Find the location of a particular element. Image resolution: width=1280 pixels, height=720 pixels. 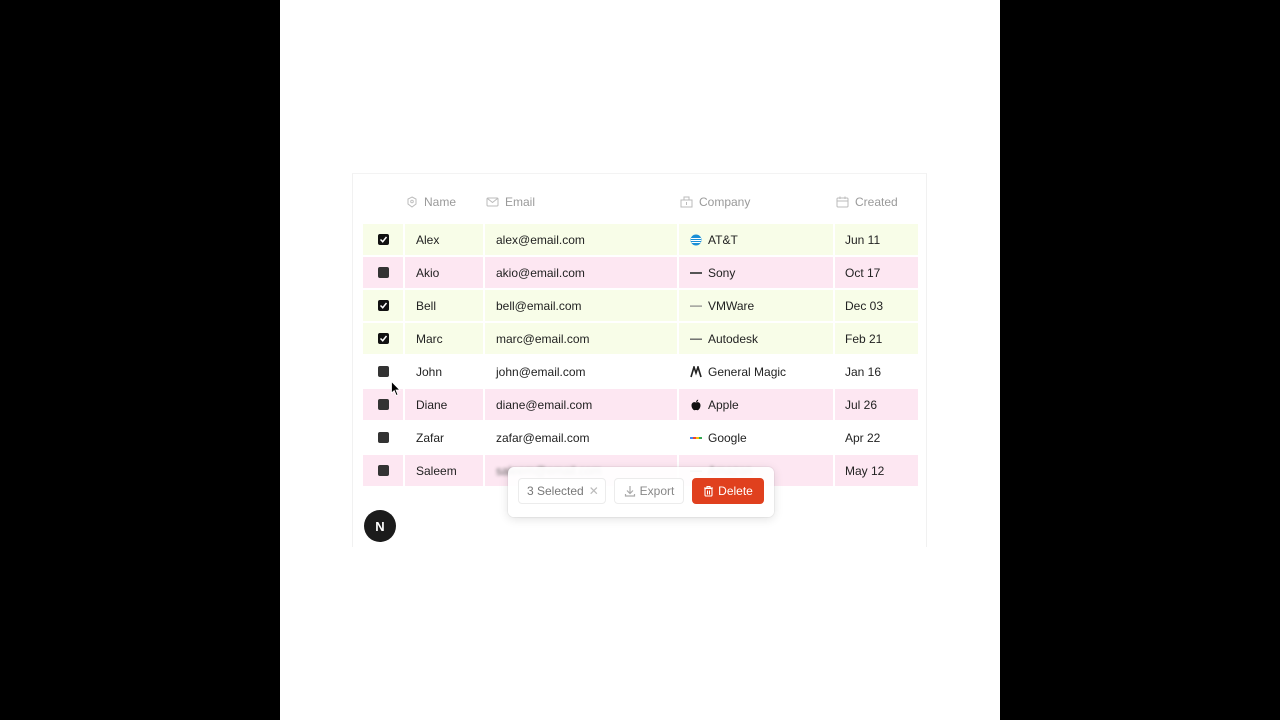

company-label: AT&T is located at coordinates (723, 239).